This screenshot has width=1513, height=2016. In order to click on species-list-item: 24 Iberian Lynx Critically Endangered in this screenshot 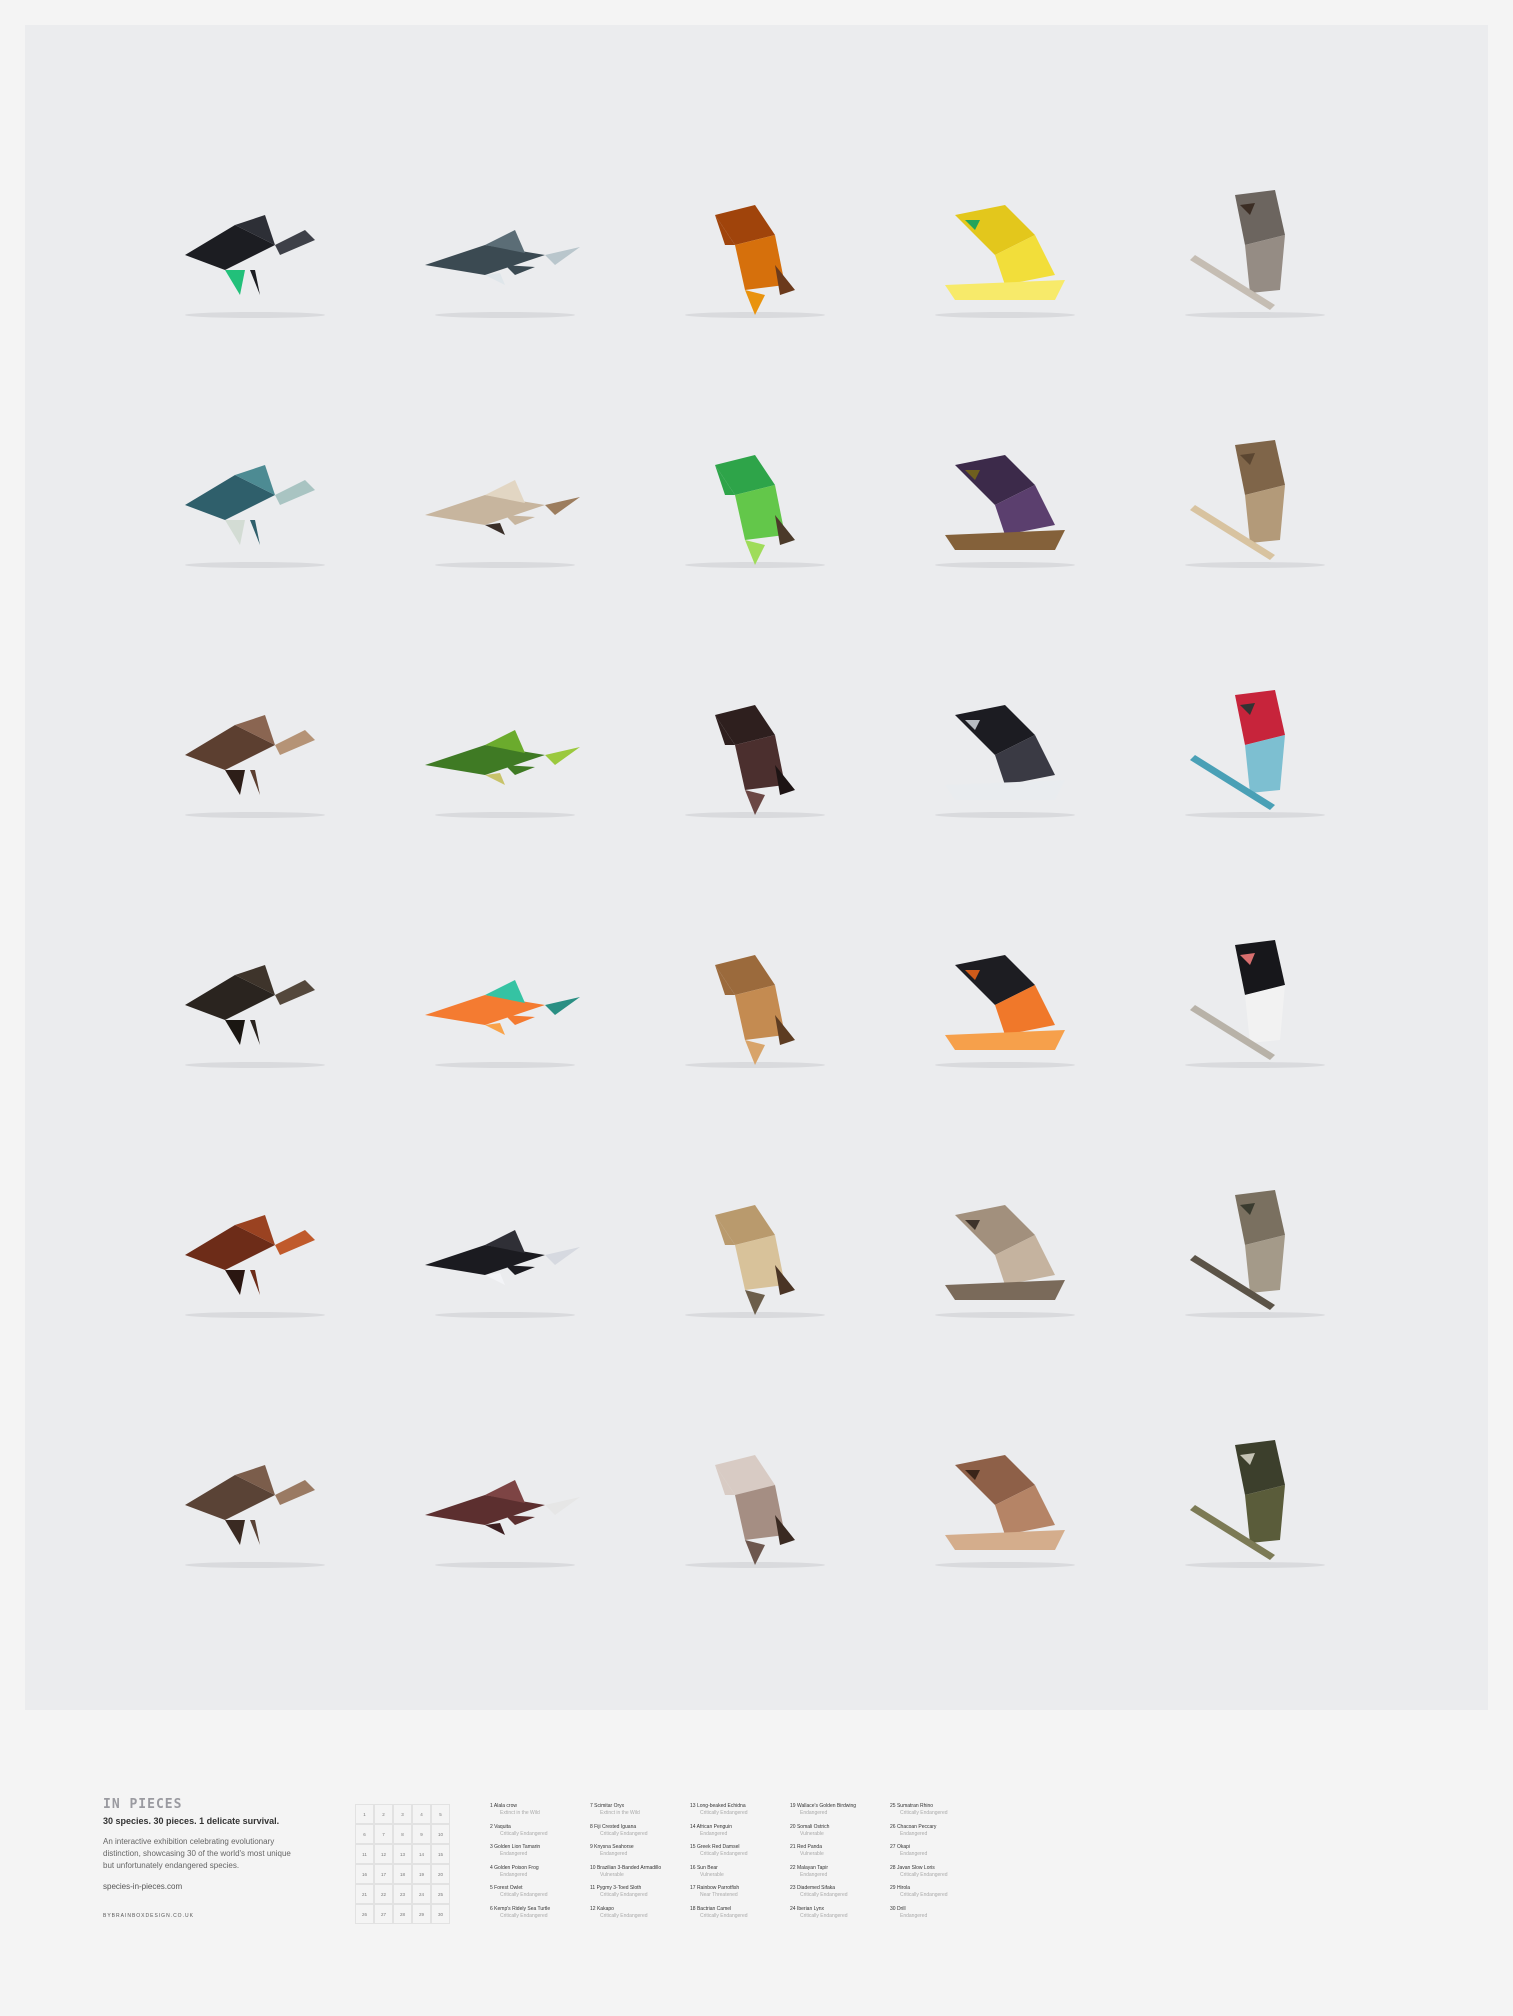, I will do `click(840, 1916)`.